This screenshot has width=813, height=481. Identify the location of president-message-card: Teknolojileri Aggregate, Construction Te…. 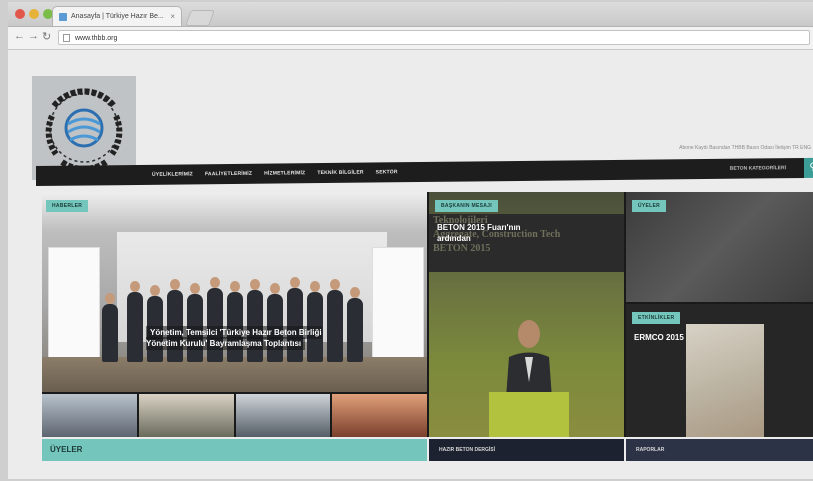
(526, 314).